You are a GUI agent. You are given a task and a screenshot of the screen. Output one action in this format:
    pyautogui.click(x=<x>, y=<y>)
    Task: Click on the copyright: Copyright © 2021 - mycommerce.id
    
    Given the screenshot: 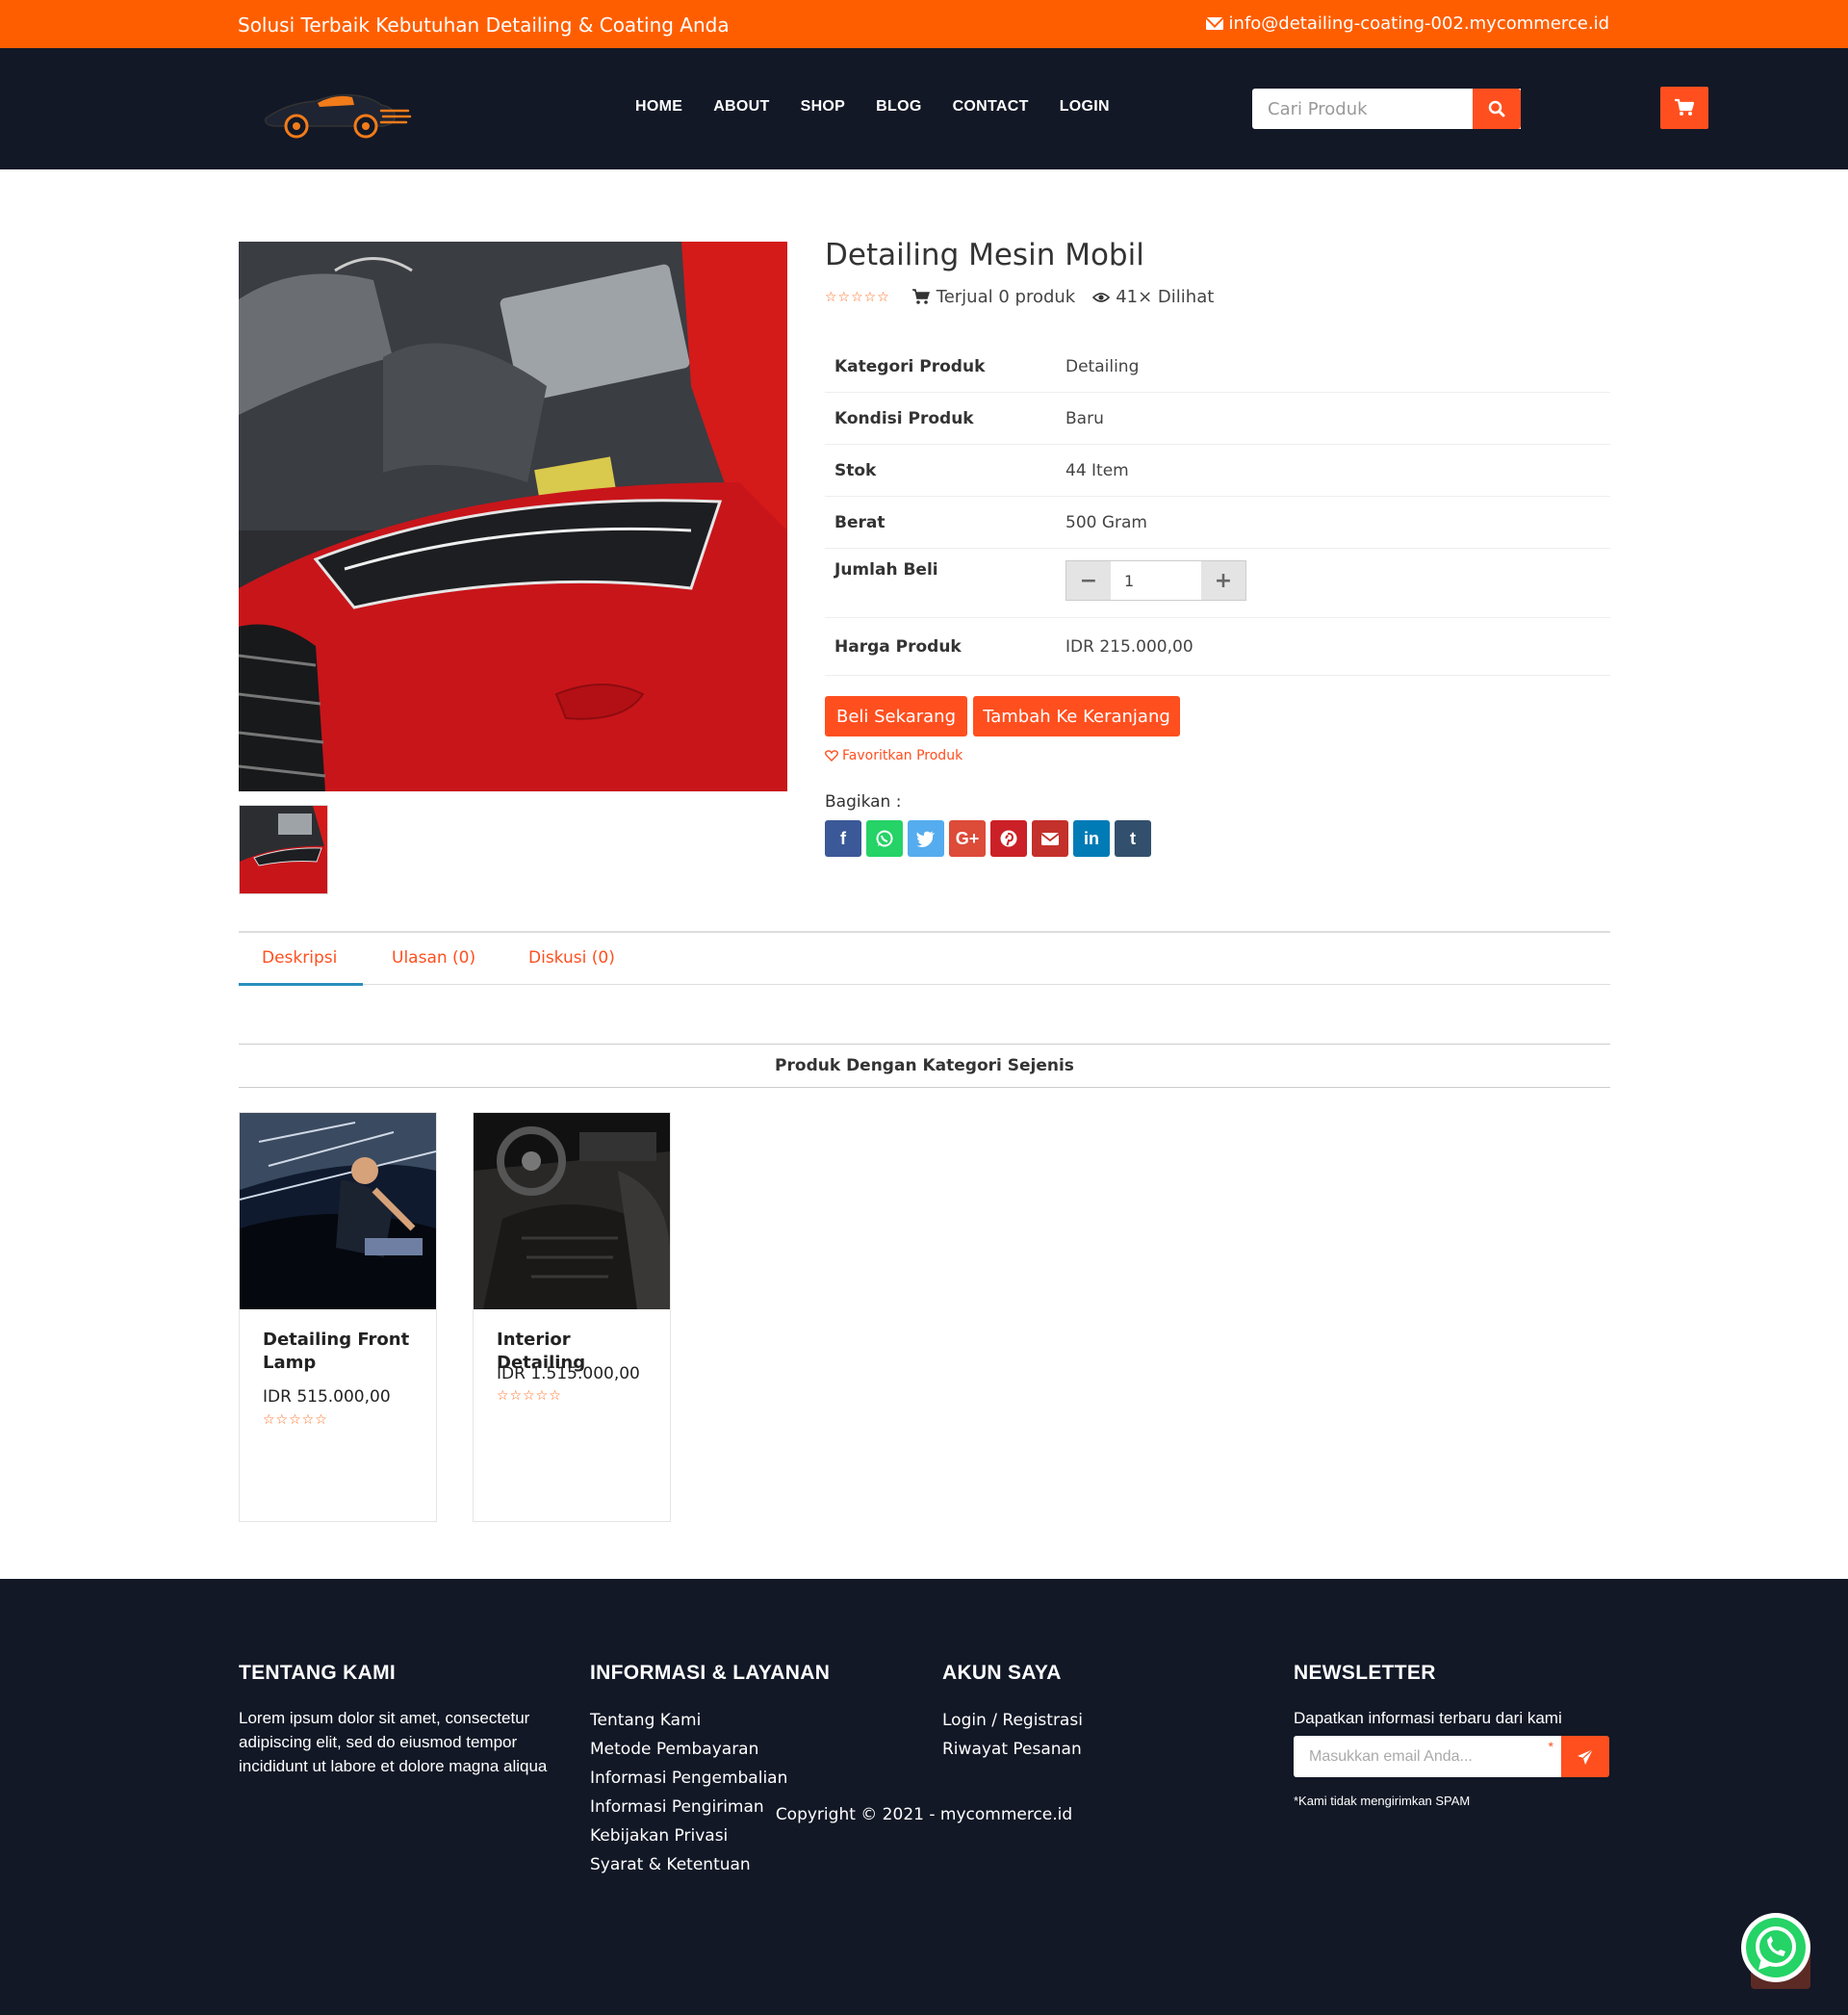 What is the action you would take?
    pyautogui.click(x=924, y=1815)
    